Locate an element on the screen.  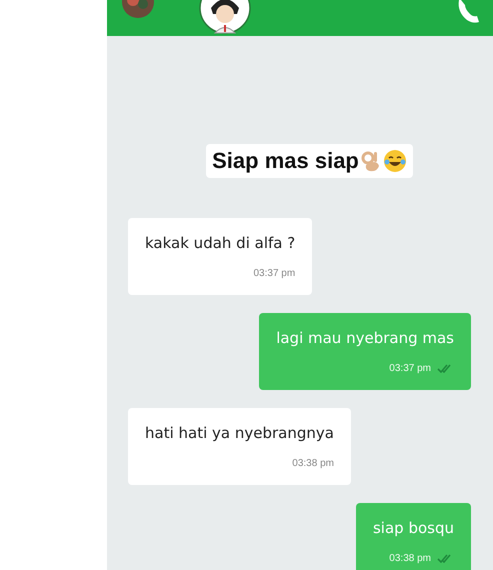
laughing-emoji-icon is located at coordinates (394, 161).